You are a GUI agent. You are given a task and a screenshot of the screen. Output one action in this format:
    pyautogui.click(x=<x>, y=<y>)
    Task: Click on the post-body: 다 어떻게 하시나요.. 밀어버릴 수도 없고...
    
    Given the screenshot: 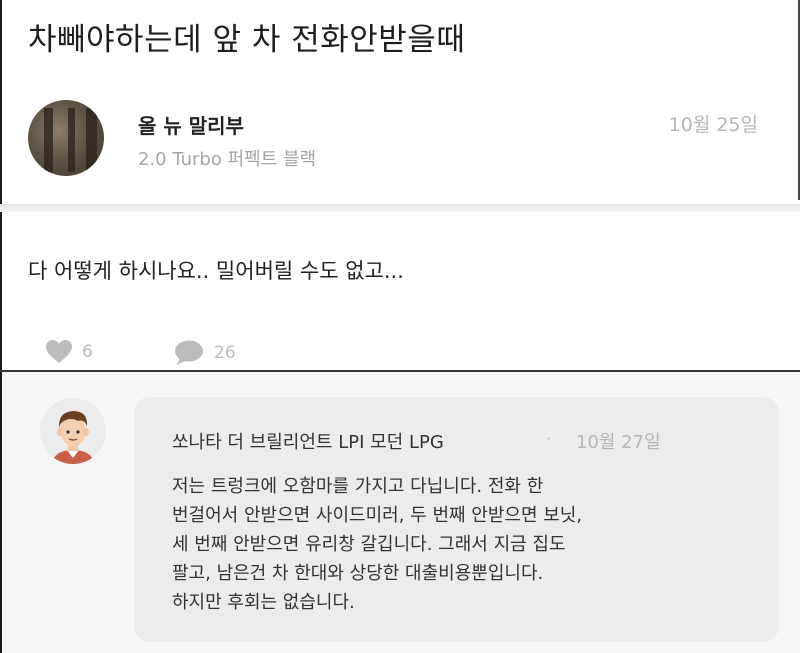 What is the action you would take?
    pyautogui.click(x=216, y=271)
    